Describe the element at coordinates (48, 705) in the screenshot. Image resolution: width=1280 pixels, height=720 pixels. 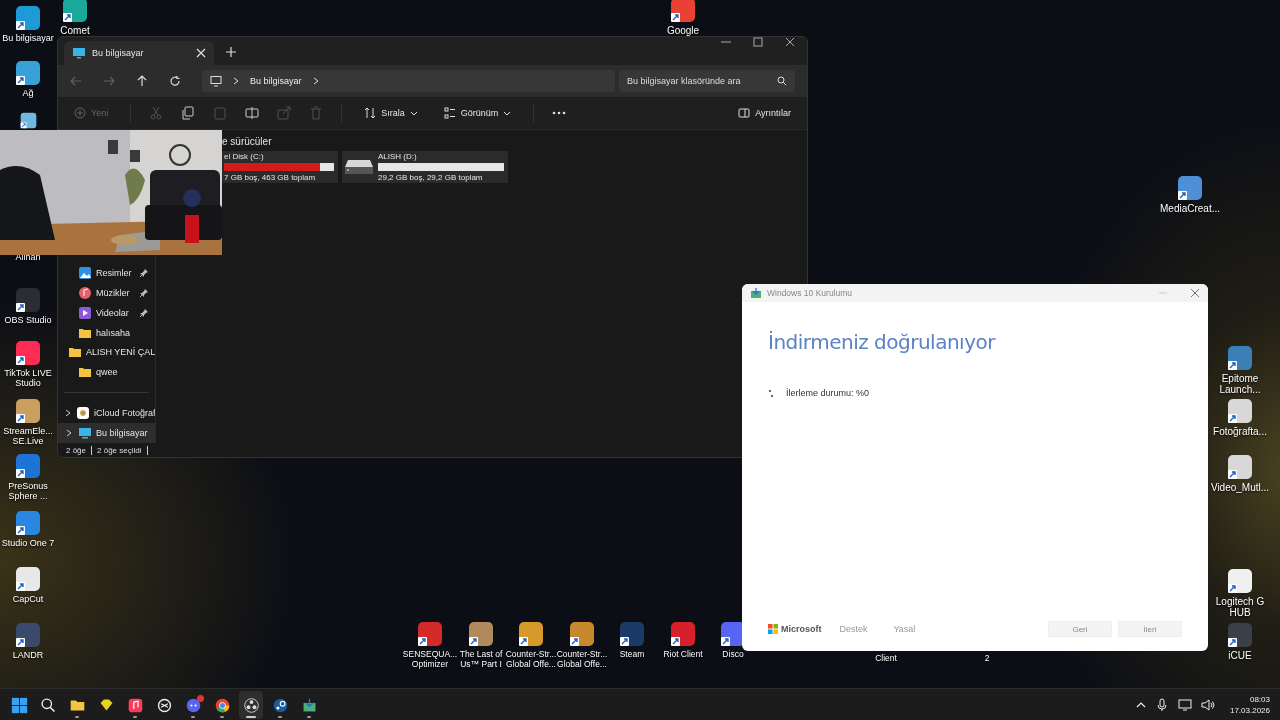
I see `search-icon` at that location.